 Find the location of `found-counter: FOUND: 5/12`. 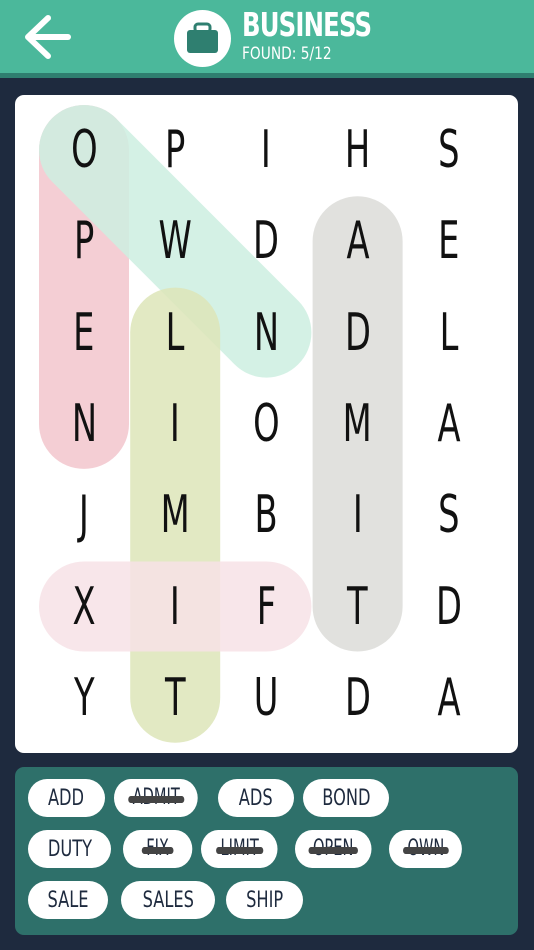

found-counter: FOUND: 5/12 is located at coordinates (287, 54).